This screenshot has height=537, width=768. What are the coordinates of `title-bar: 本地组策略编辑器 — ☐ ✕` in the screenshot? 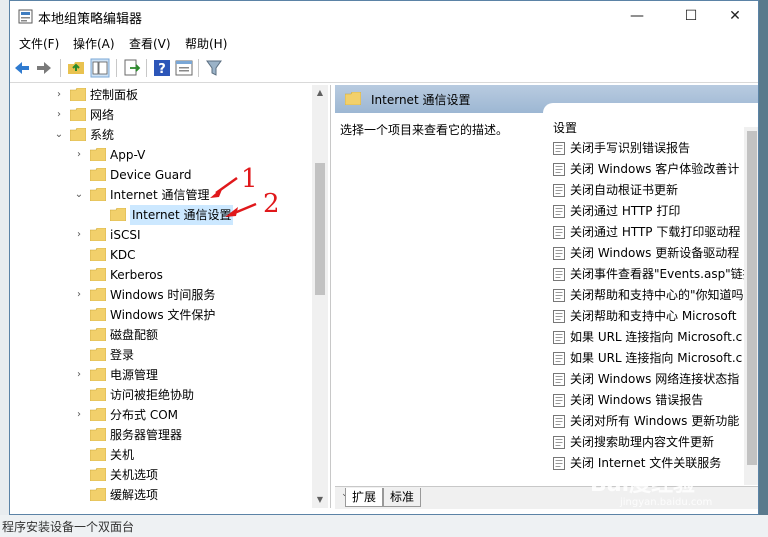 It's located at (384, 16).